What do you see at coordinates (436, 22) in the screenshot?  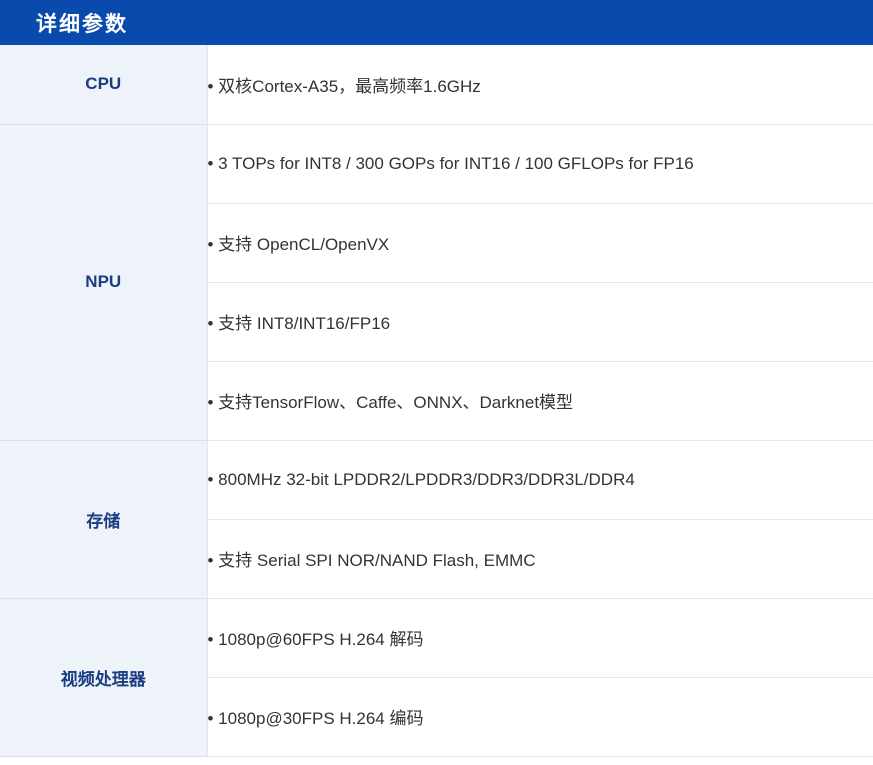 I see `section-title: 详细参数` at bounding box center [436, 22].